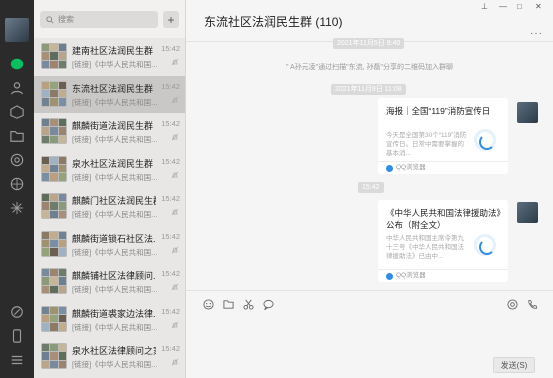 This screenshot has width=553, height=378. I want to click on user-avatar, so click(17, 30).